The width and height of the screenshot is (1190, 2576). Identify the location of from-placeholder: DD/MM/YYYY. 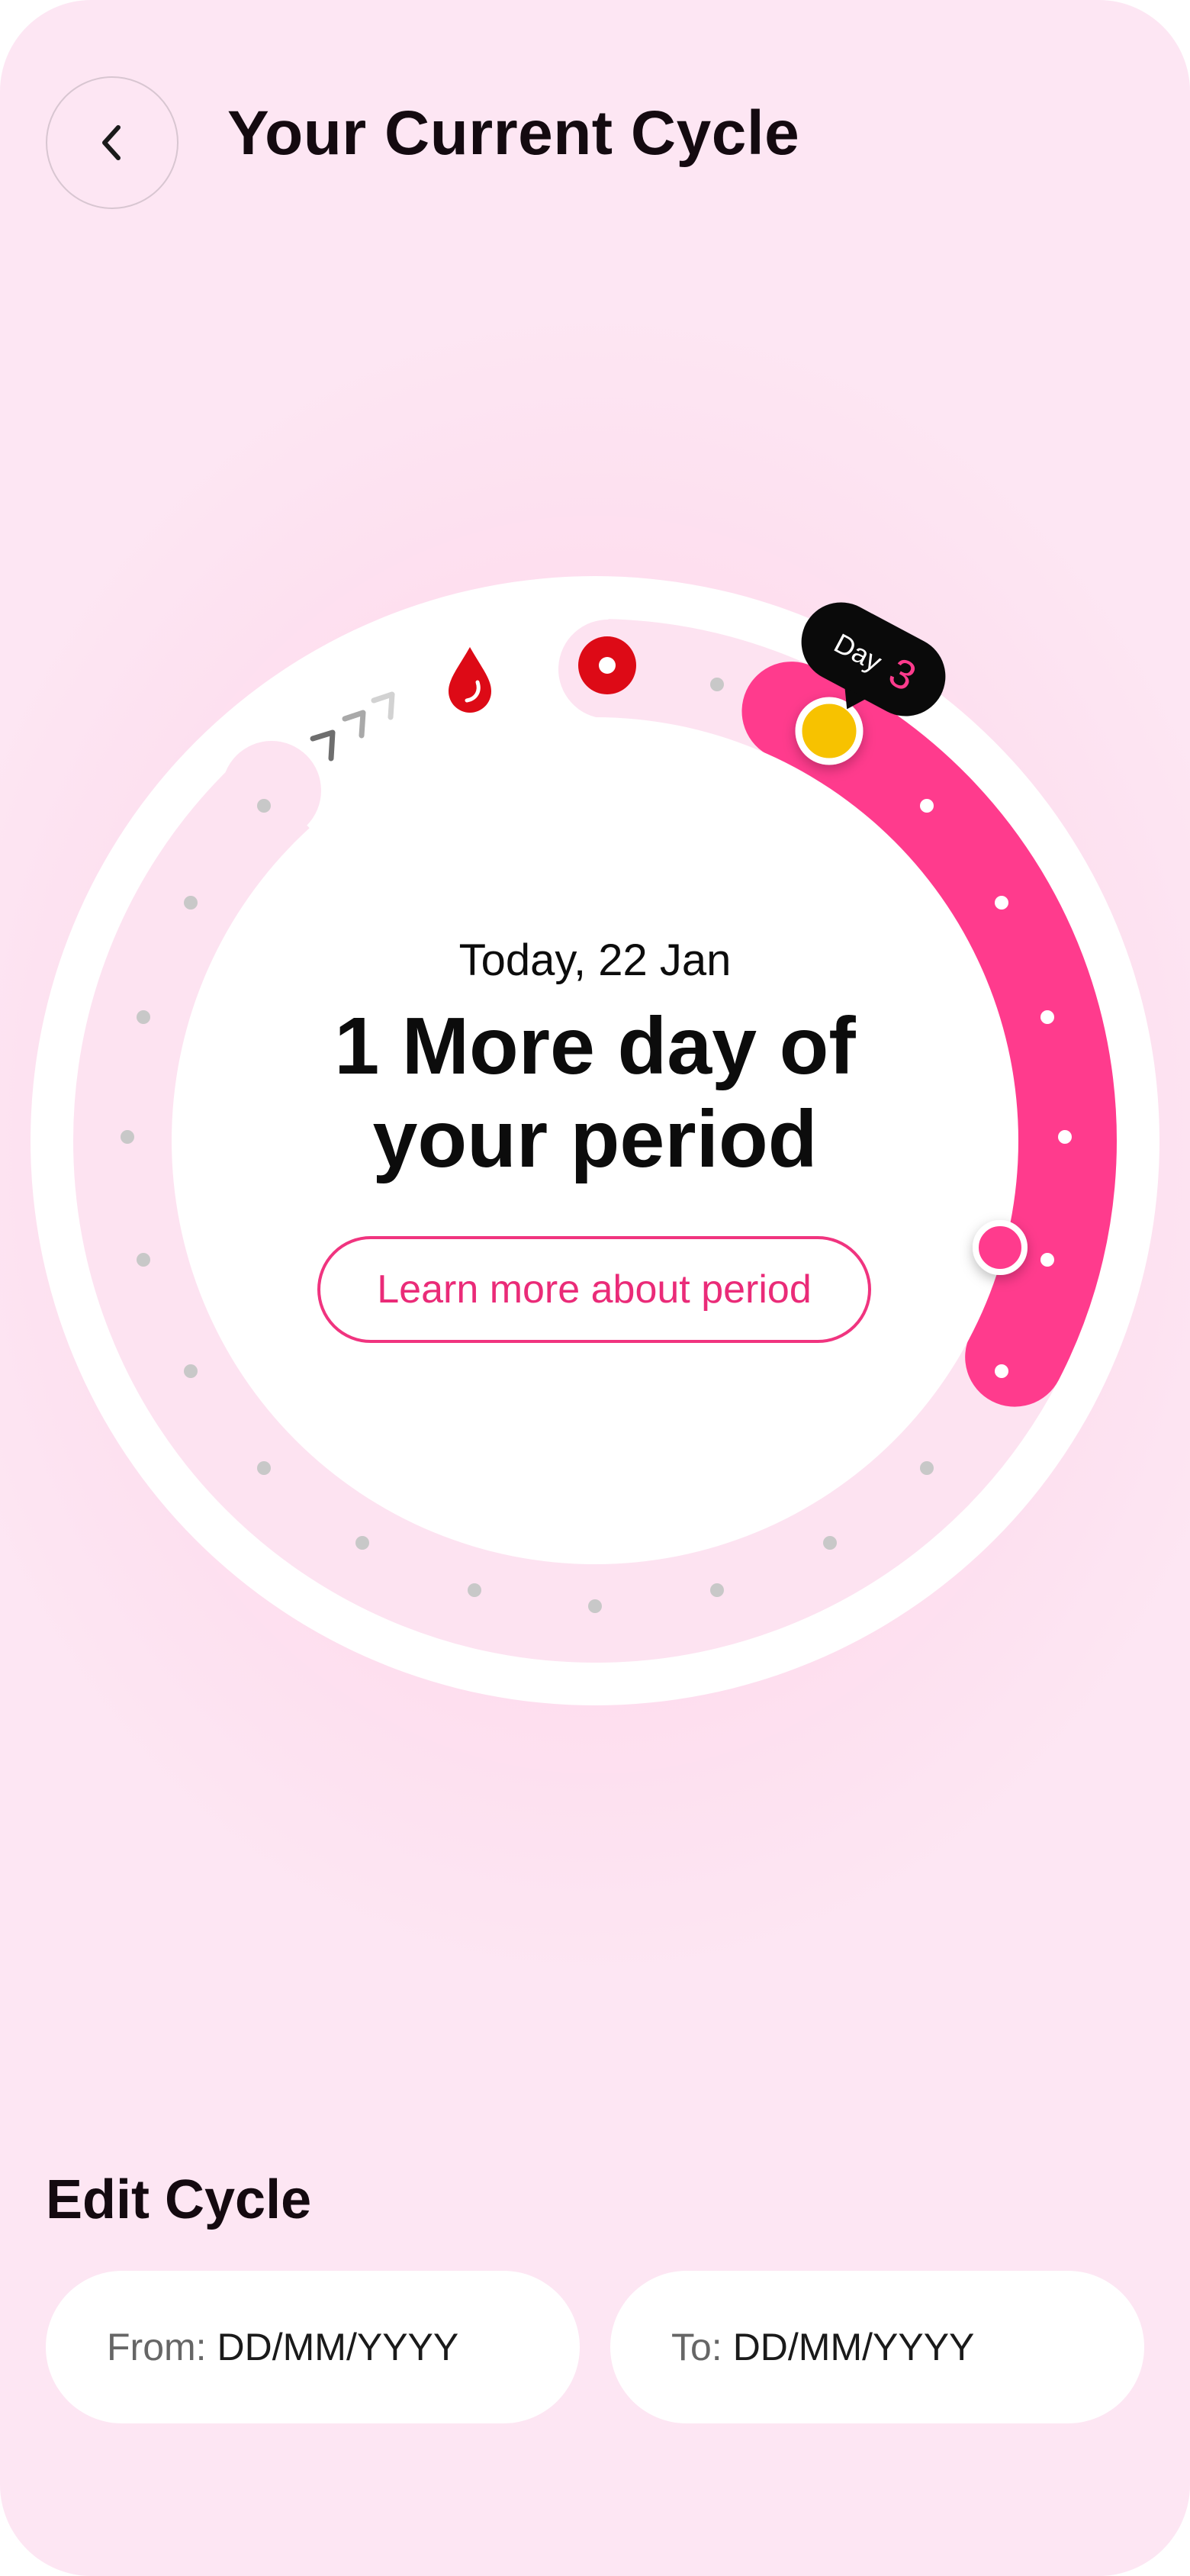
(338, 2347).